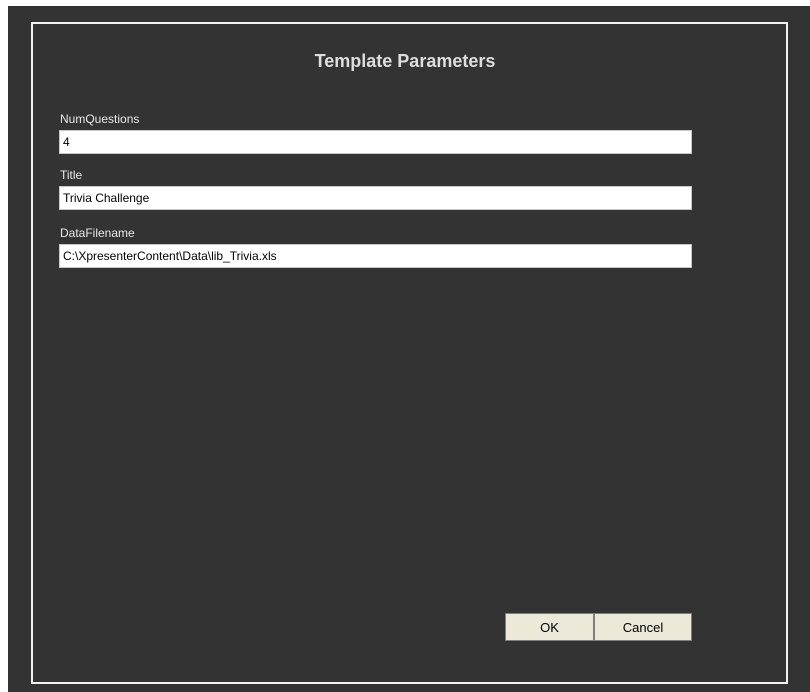 The image size is (810, 692). I want to click on num-questions-input, so click(375, 142).